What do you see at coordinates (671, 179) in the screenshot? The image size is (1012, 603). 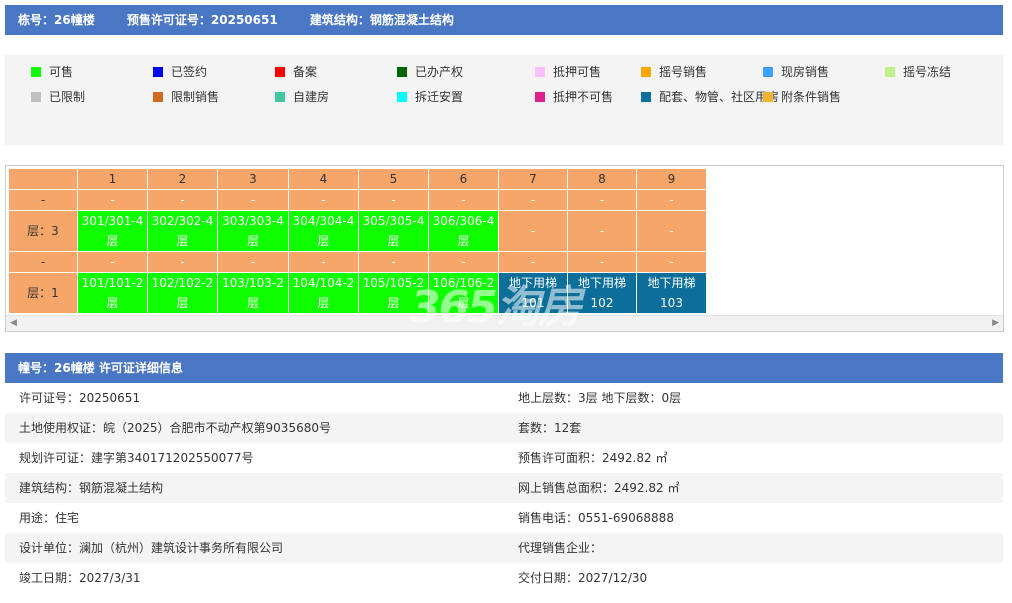 I see `column-header: 9` at bounding box center [671, 179].